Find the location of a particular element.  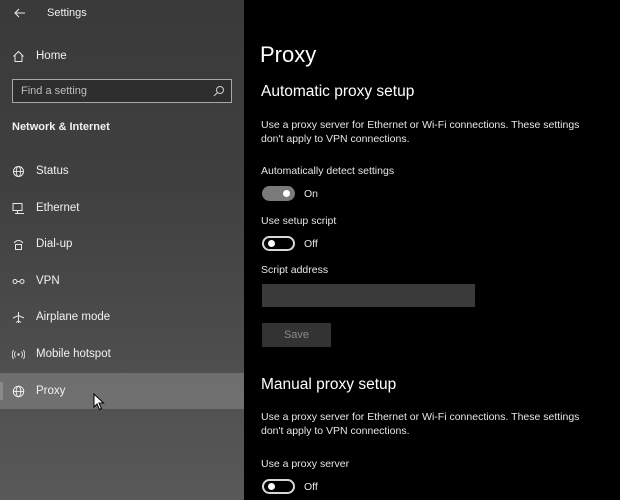

sidebar-item-mobile-hotspot: Mobile hotspot is located at coordinates (122, 354).